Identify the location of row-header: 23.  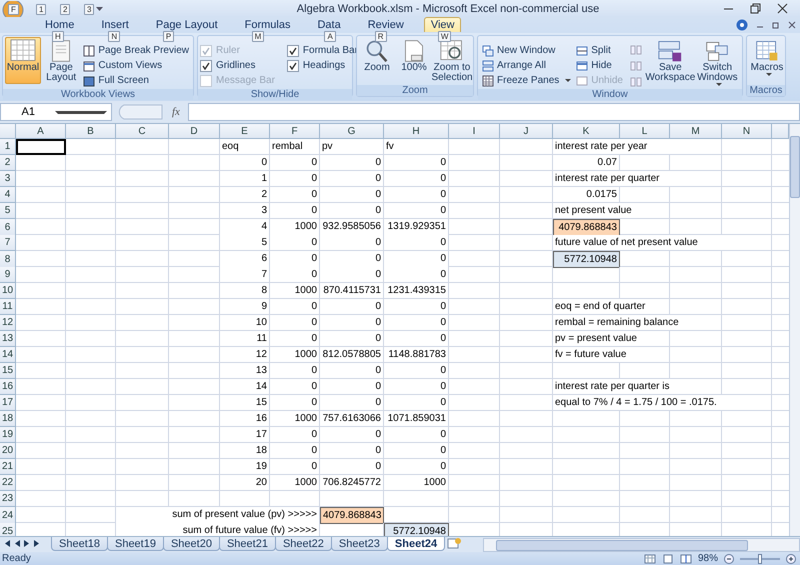
(8, 499).